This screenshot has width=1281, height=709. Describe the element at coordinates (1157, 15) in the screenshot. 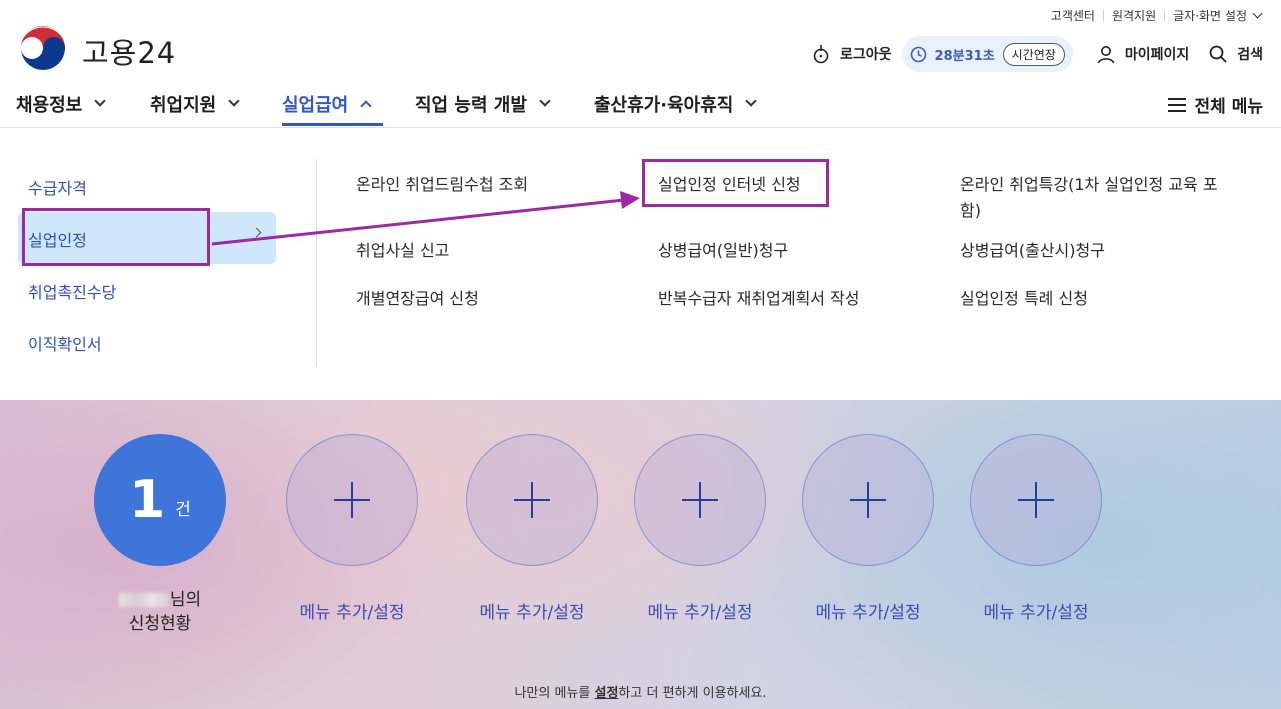

I see `utility-bar: 고객센터 원격지원 글자·화면 설정` at that location.